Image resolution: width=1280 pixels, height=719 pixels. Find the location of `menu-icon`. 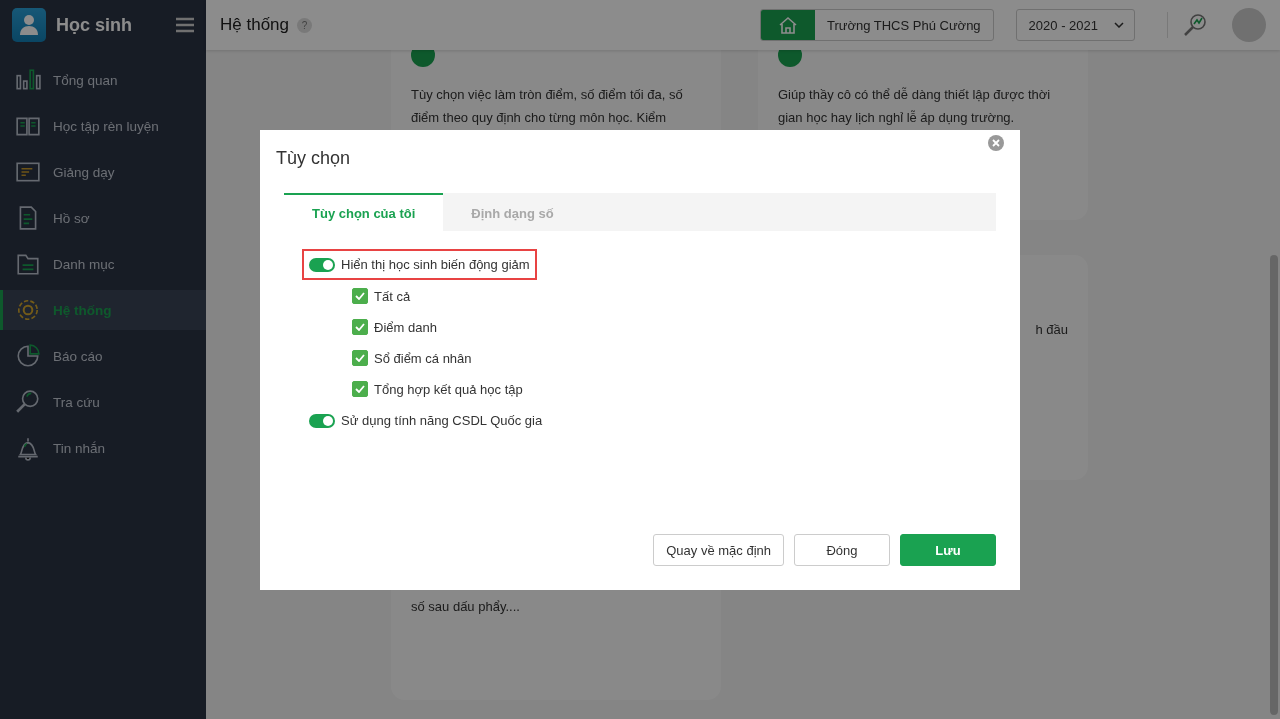

menu-icon is located at coordinates (185, 25).